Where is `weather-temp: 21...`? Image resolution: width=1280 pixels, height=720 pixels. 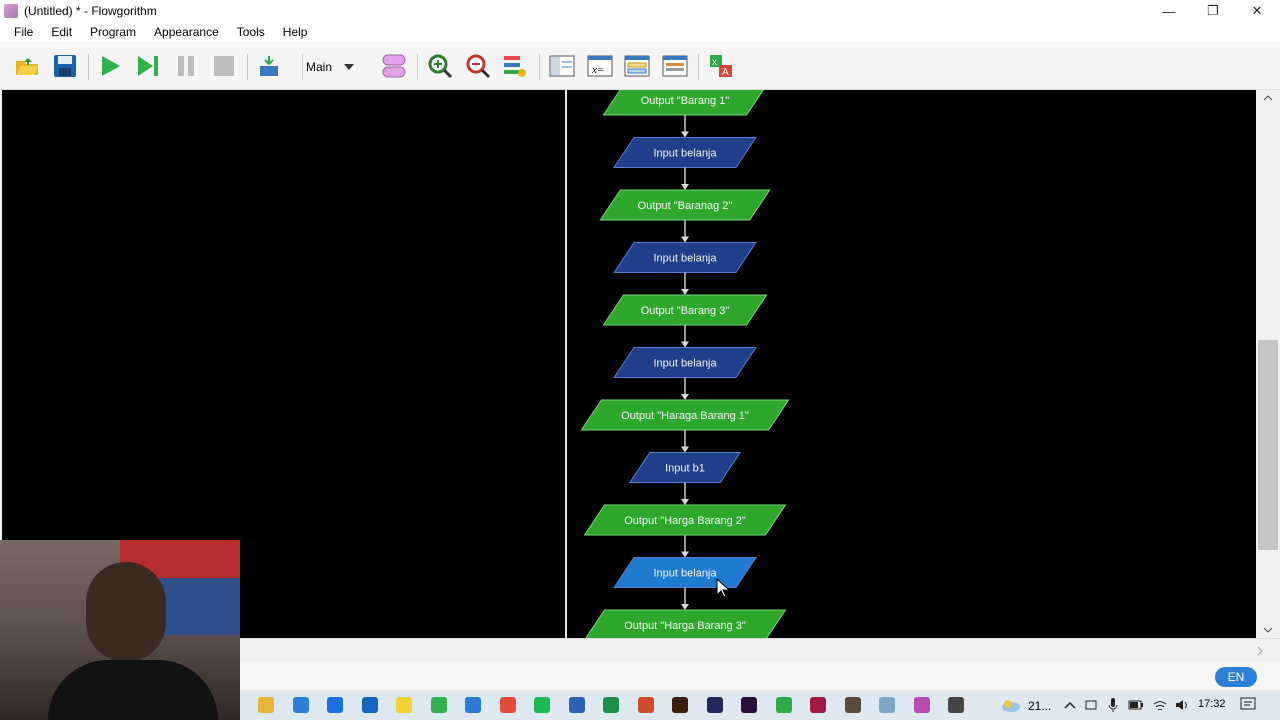
weather-temp: 21... is located at coordinates (1039, 706).